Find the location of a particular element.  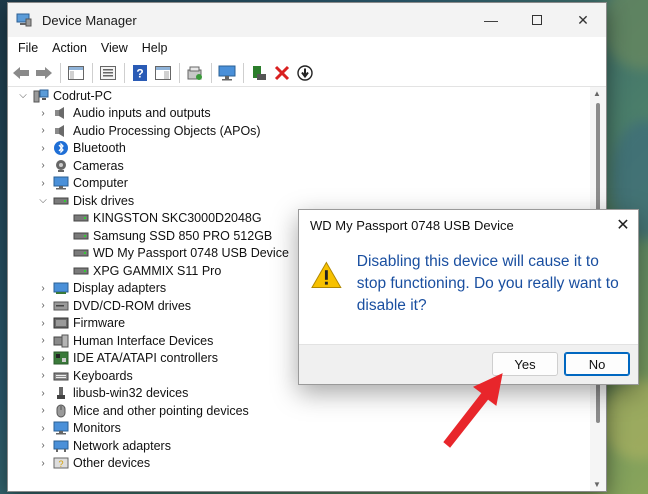

help-button: ? is located at coordinates (140, 73).